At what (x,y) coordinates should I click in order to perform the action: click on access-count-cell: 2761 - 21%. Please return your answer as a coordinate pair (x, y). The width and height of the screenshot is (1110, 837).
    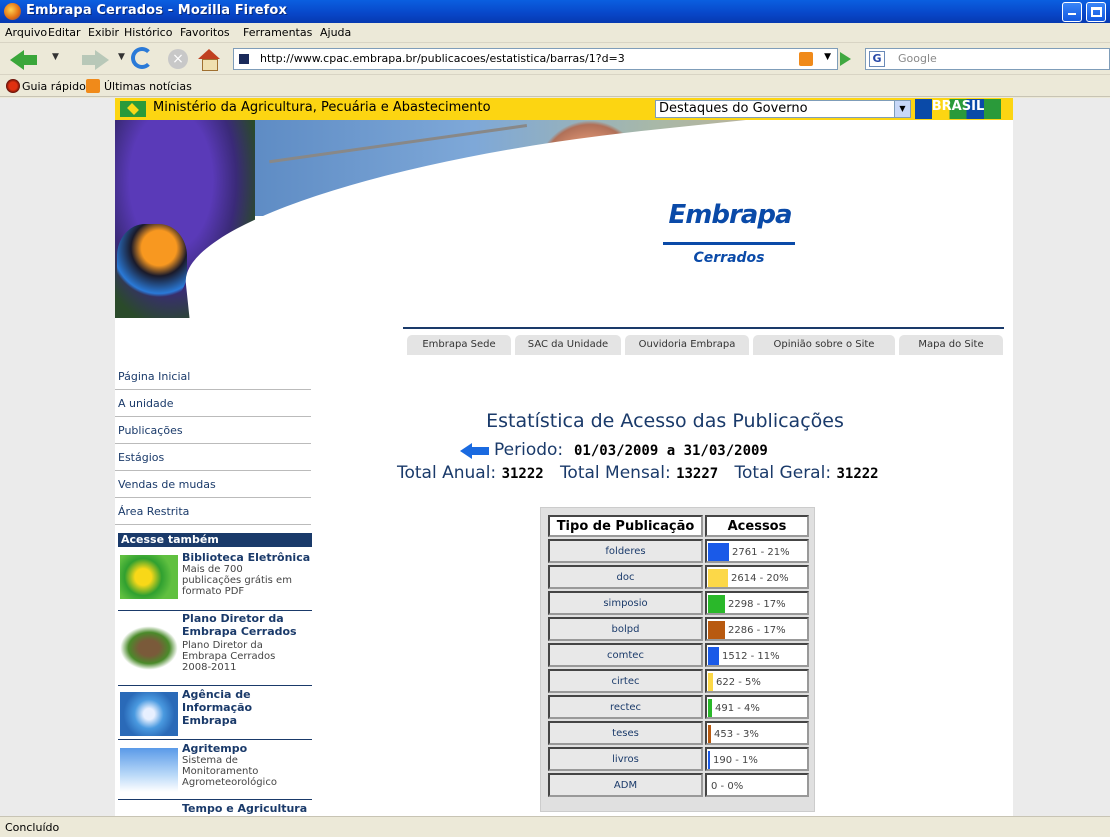
    Looking at the image, I should click on (757, 551).